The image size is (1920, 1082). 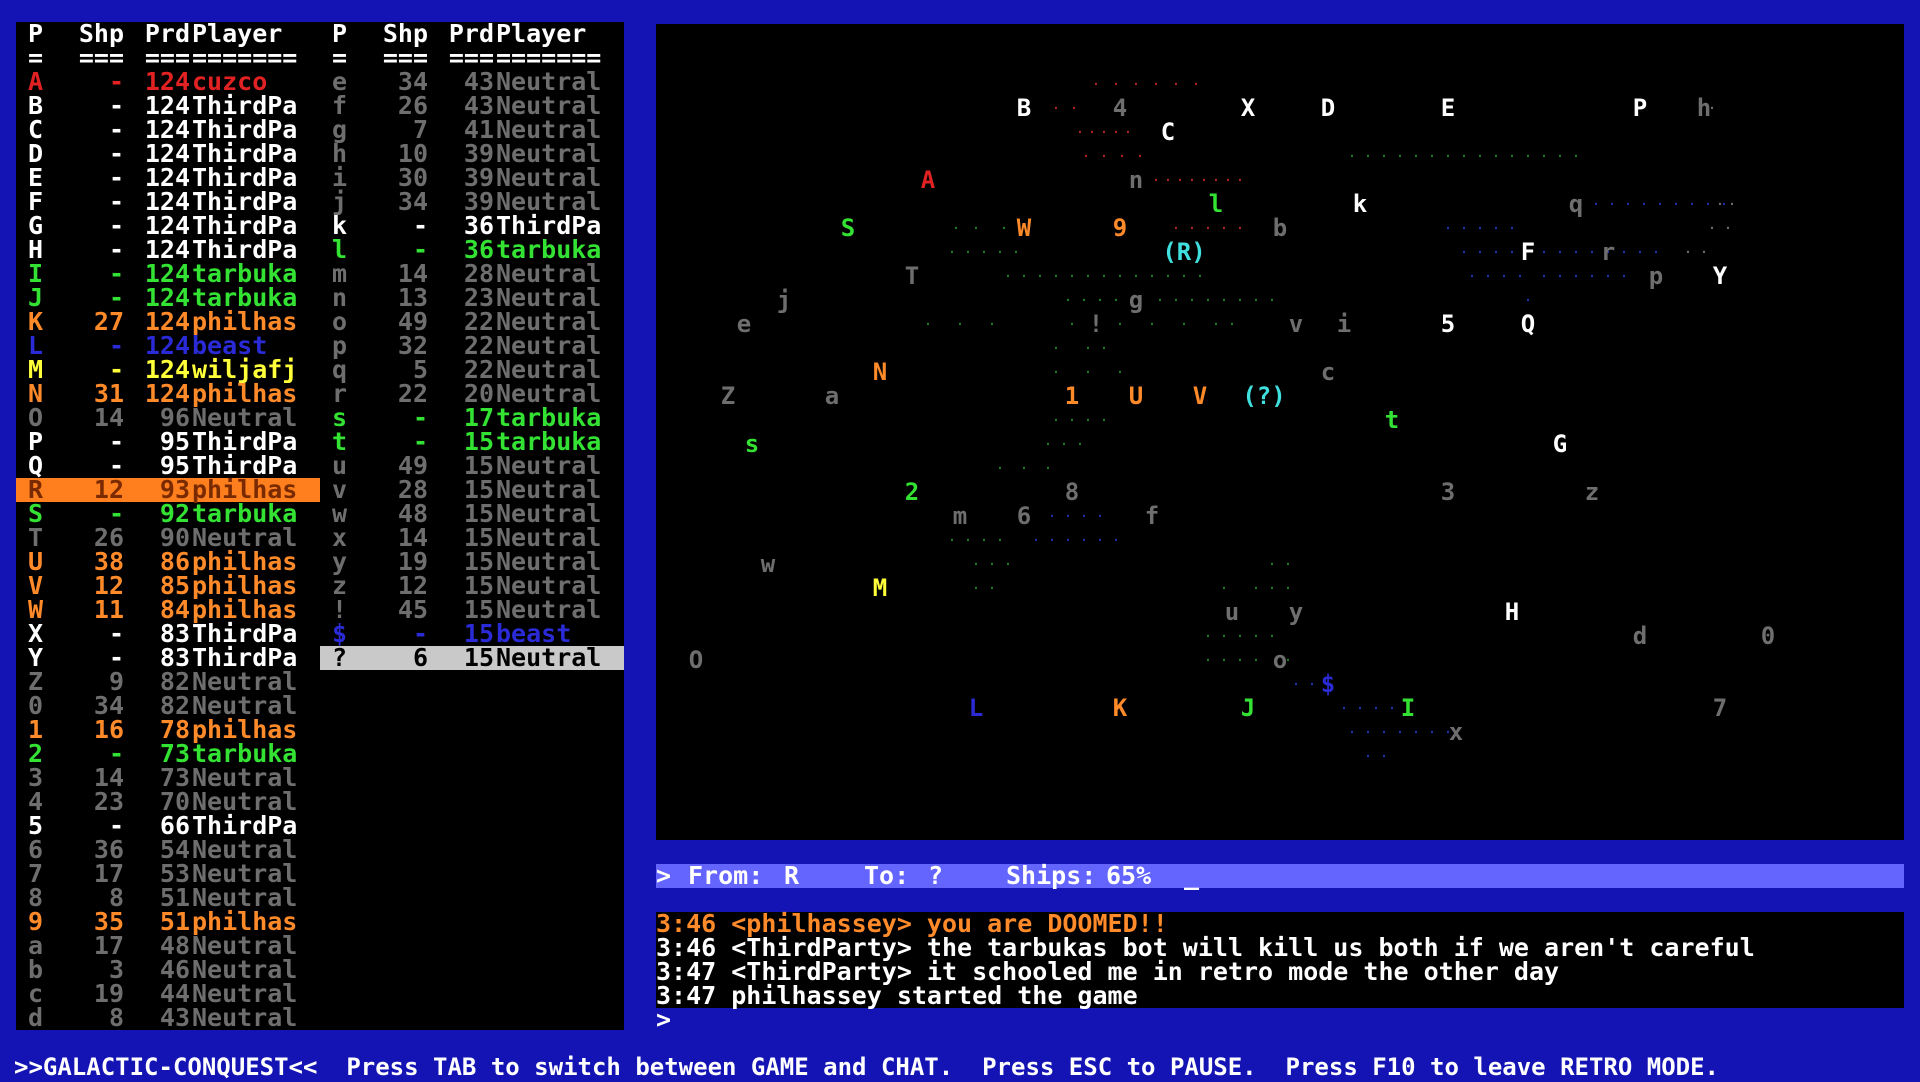 What do you see at coordinates (1232, 612) in the screenshot?
I see `map-planet-u: u` at bounding box center [1232, 612].